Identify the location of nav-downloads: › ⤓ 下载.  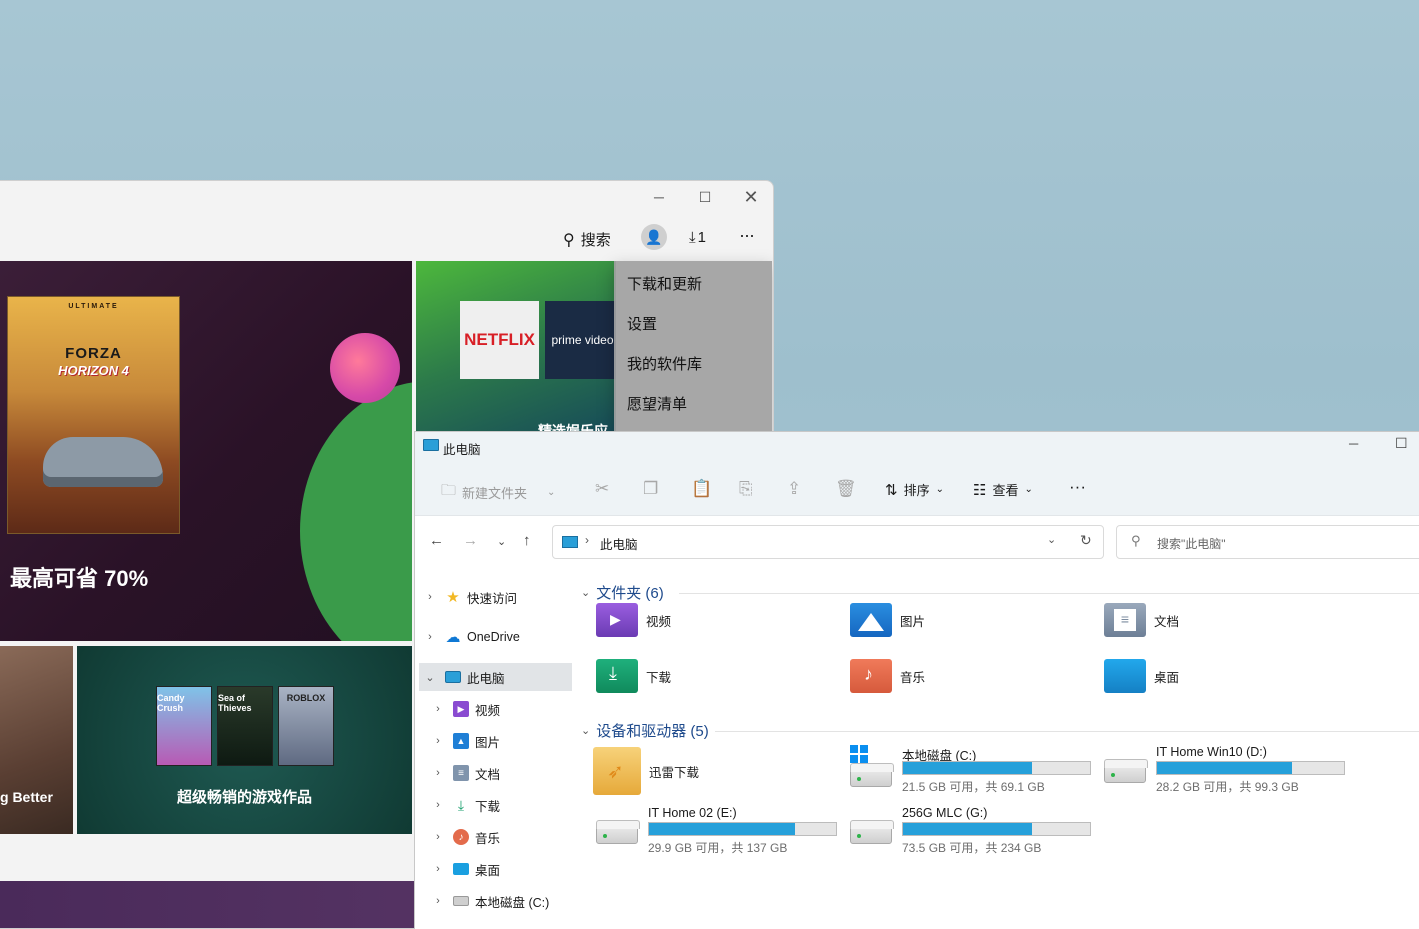
(493, 805).